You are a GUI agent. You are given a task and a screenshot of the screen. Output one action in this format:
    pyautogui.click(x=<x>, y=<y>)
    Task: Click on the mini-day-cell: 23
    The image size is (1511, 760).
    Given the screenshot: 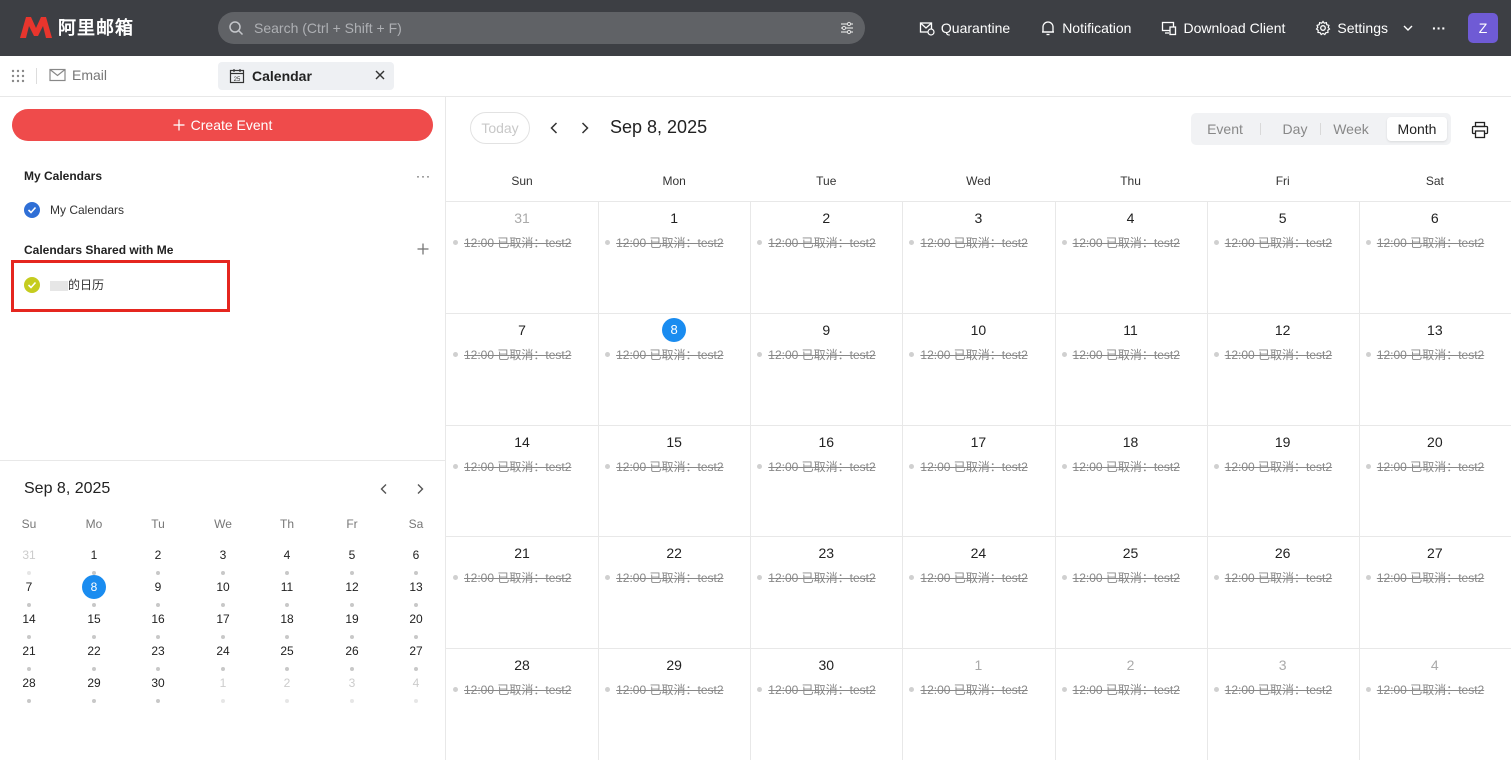 What is the action you would take?
    pyautogui.click(x=158, y=651)
    